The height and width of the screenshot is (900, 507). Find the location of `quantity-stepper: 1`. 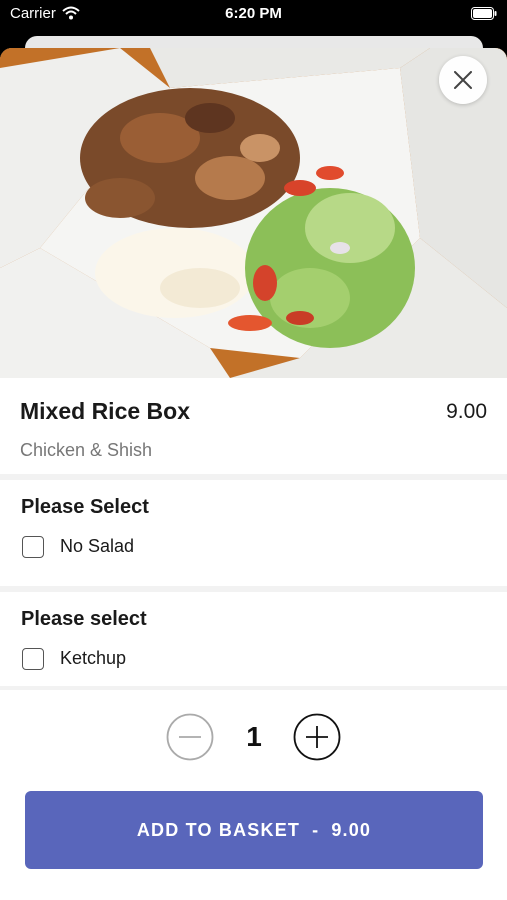

quantity-stepper: 1 is located at coordinates (253, 738).